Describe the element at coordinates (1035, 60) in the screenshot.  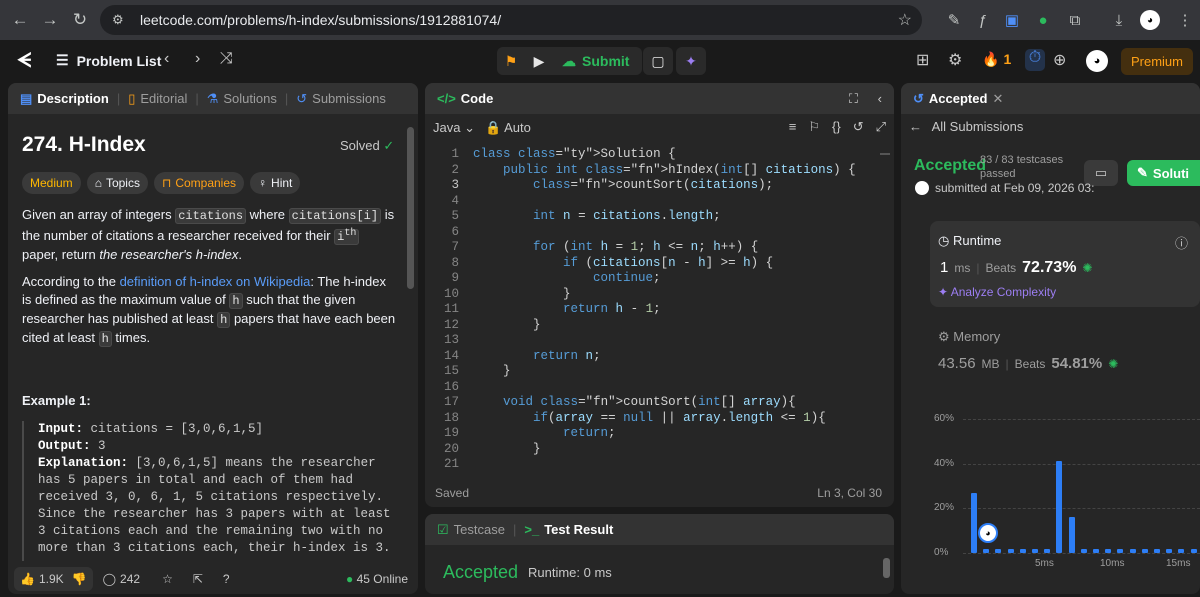
I see `timer-icon: ⏱` at that location.